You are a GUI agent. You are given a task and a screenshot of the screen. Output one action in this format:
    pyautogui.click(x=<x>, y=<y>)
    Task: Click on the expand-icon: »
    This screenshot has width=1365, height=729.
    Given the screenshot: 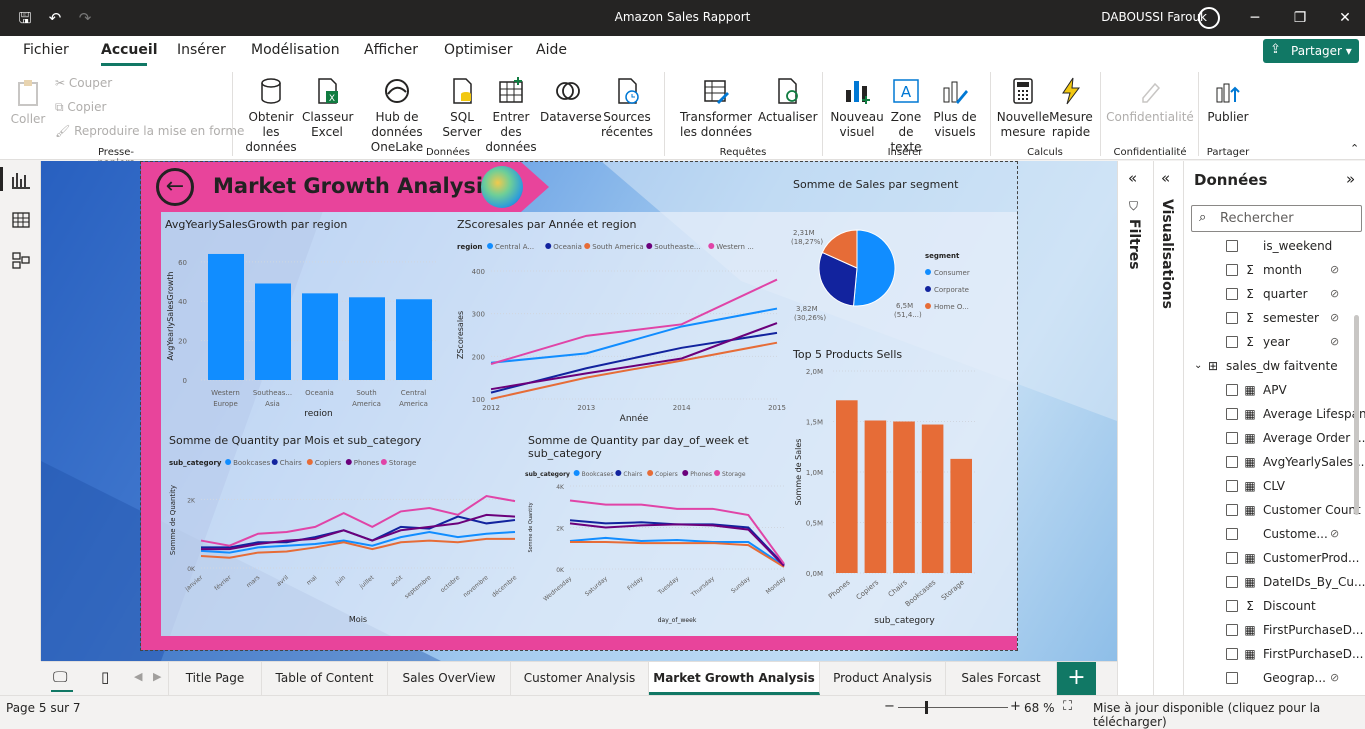 What is the action you would take?
    pyautogui.click(x=1350, y=179)
    